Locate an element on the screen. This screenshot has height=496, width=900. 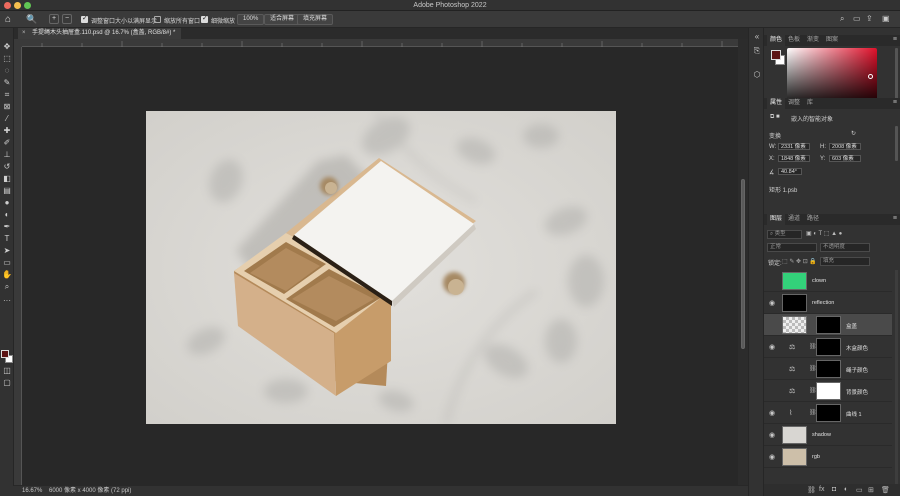
properties-scrollbar is located at coordinates (896, 143).